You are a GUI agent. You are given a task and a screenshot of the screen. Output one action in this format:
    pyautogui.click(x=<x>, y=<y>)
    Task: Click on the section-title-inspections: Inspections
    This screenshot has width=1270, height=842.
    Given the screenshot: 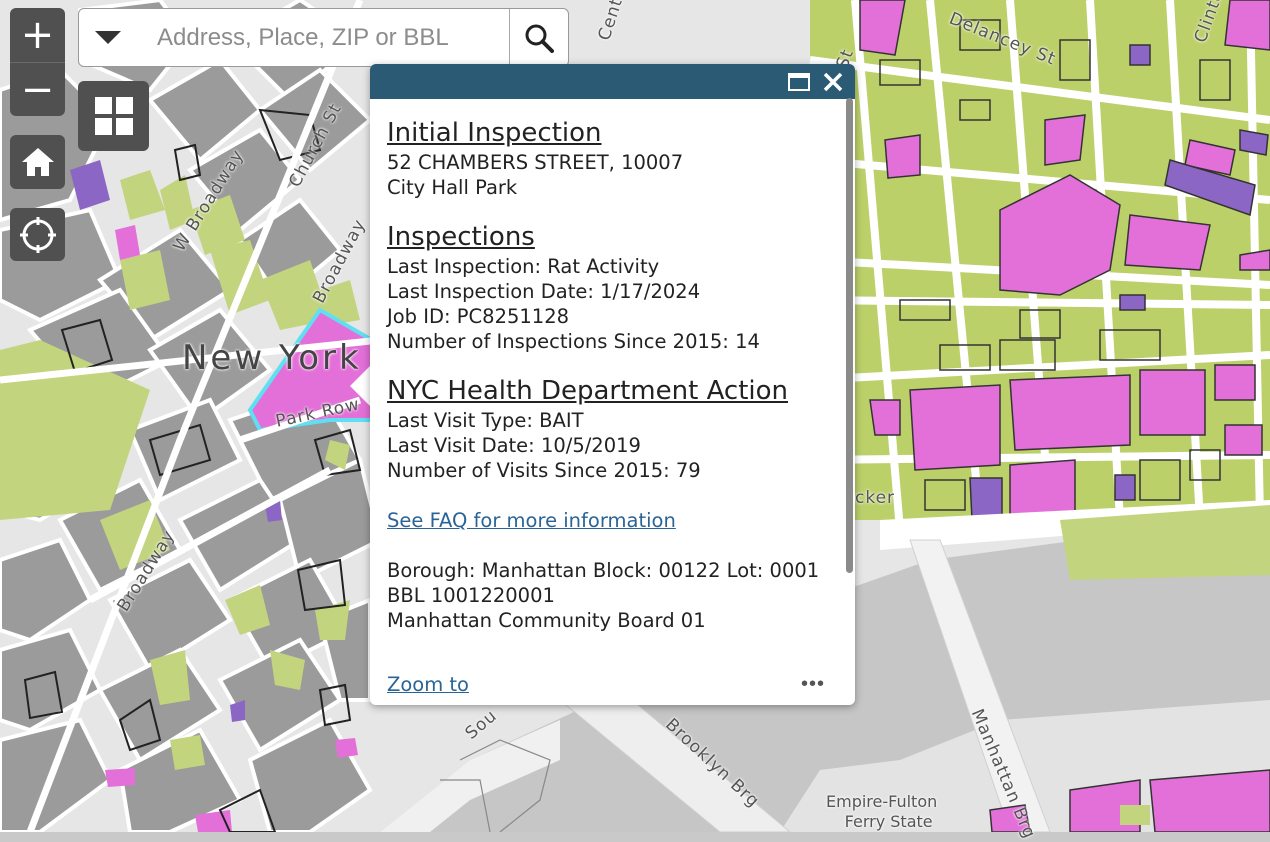 What is the action you would take?
    pyautogui.click(x=461, y=237)
    